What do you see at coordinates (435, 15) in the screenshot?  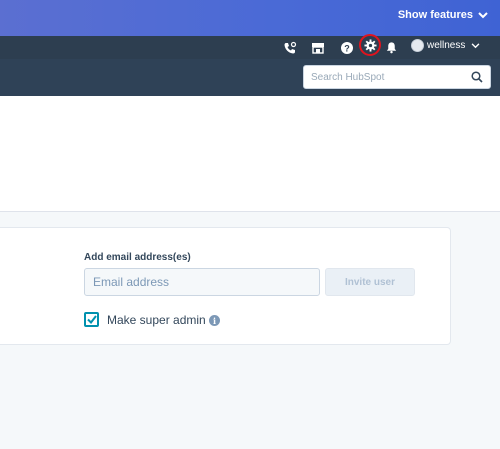 I see `show-features-label: Show features` at bounding box center [435, 15].